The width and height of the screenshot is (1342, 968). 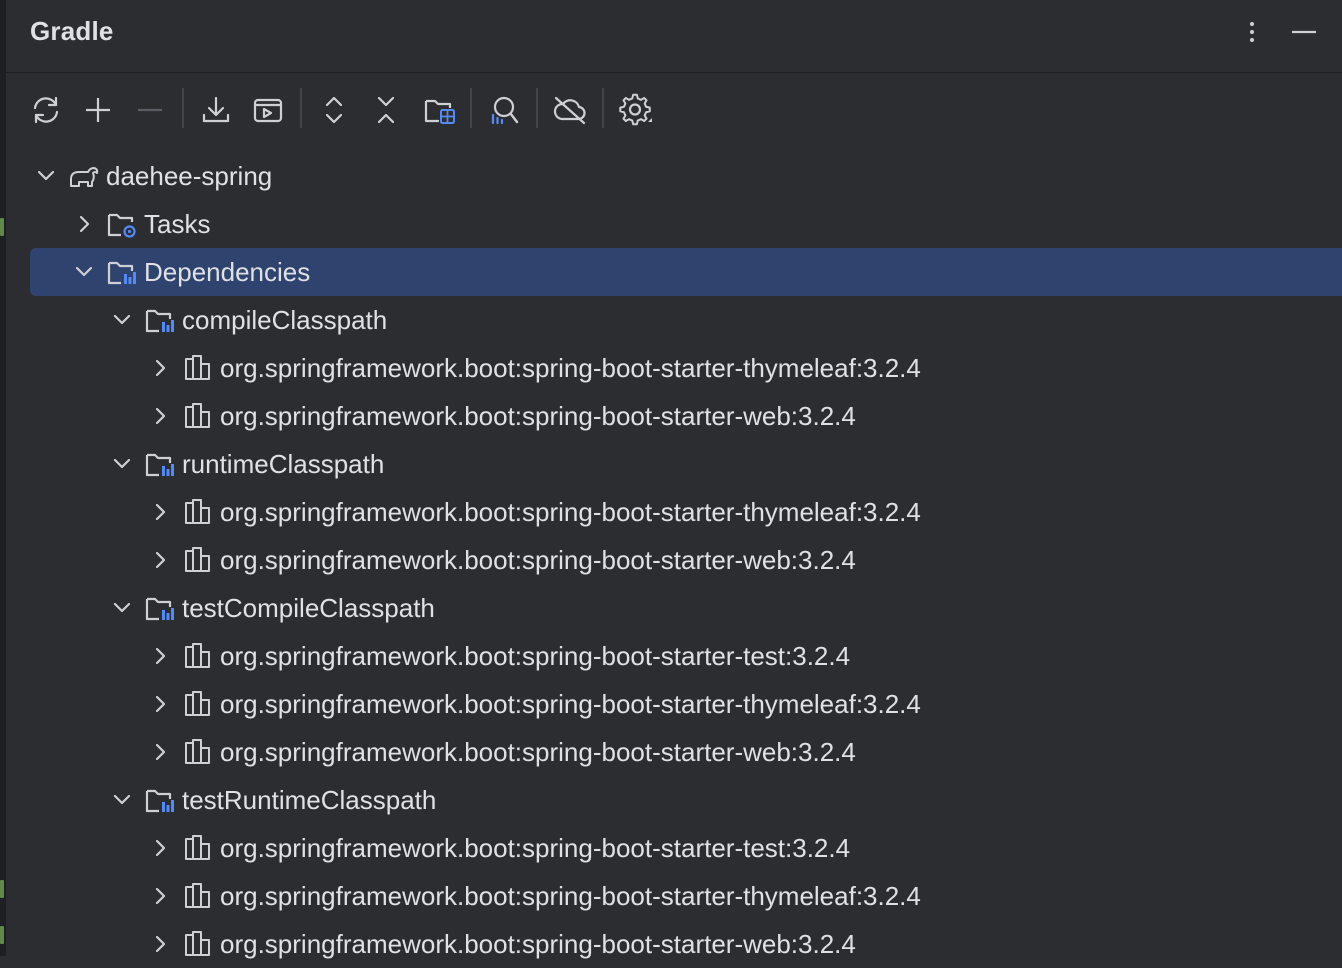 I want to click on add-icon, so click(x=98, y=110).